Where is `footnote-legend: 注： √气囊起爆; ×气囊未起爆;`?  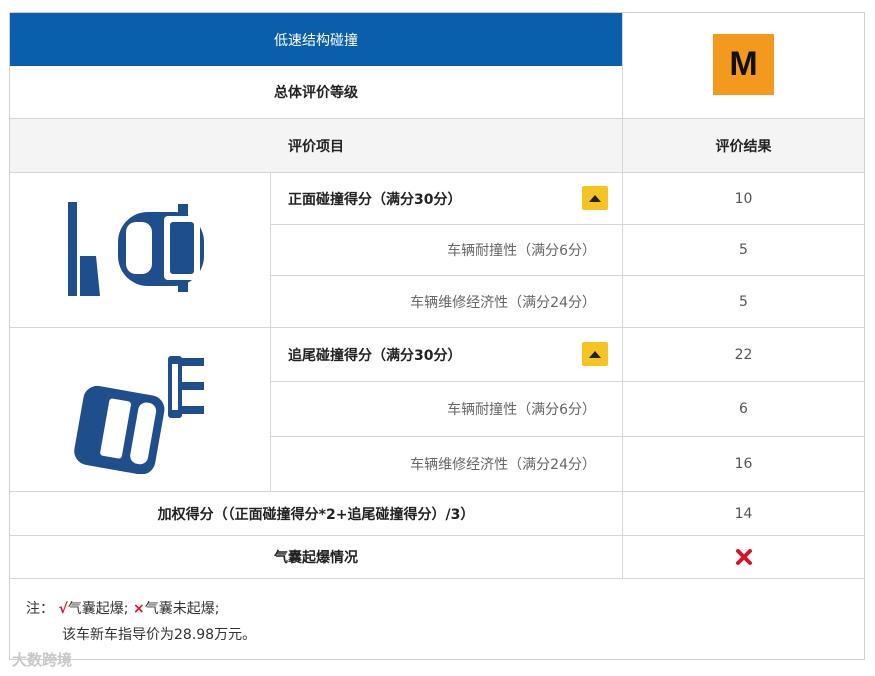
footnote-legend: 注： √气囊起爆; ×气囊未起爆; is located at coordinates (141, 609).